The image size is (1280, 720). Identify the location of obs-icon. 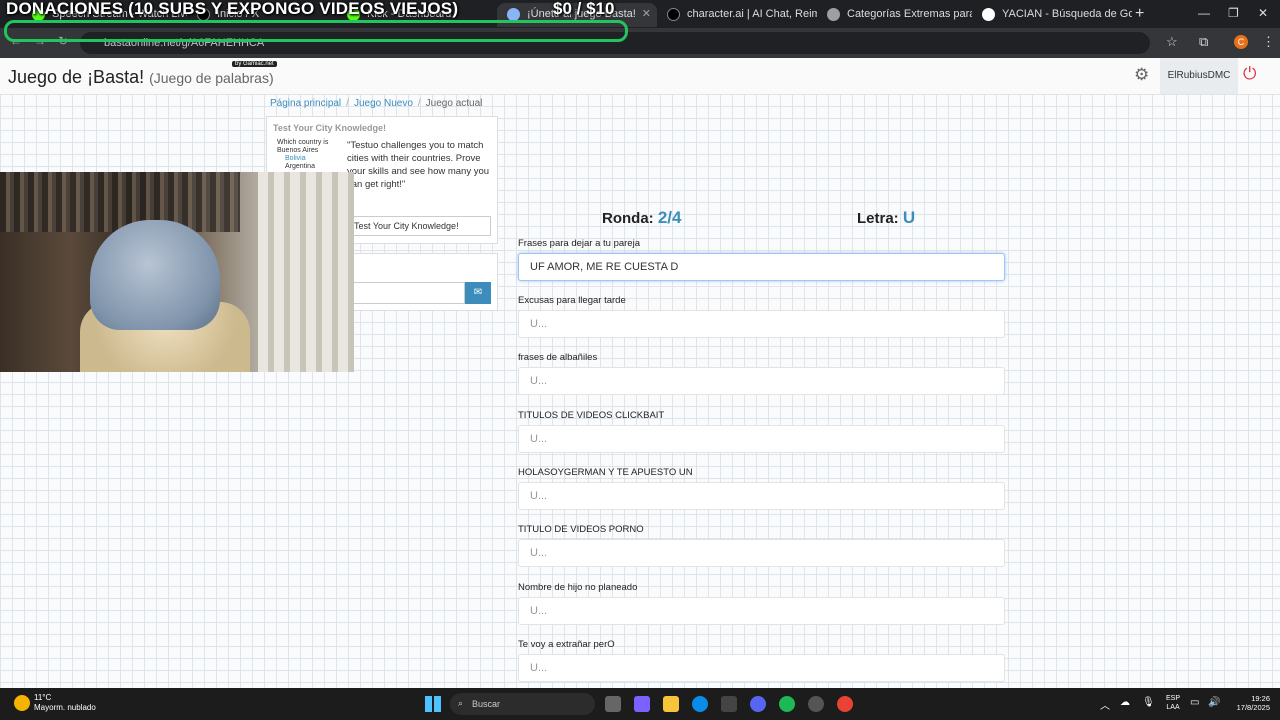
(816, 704).